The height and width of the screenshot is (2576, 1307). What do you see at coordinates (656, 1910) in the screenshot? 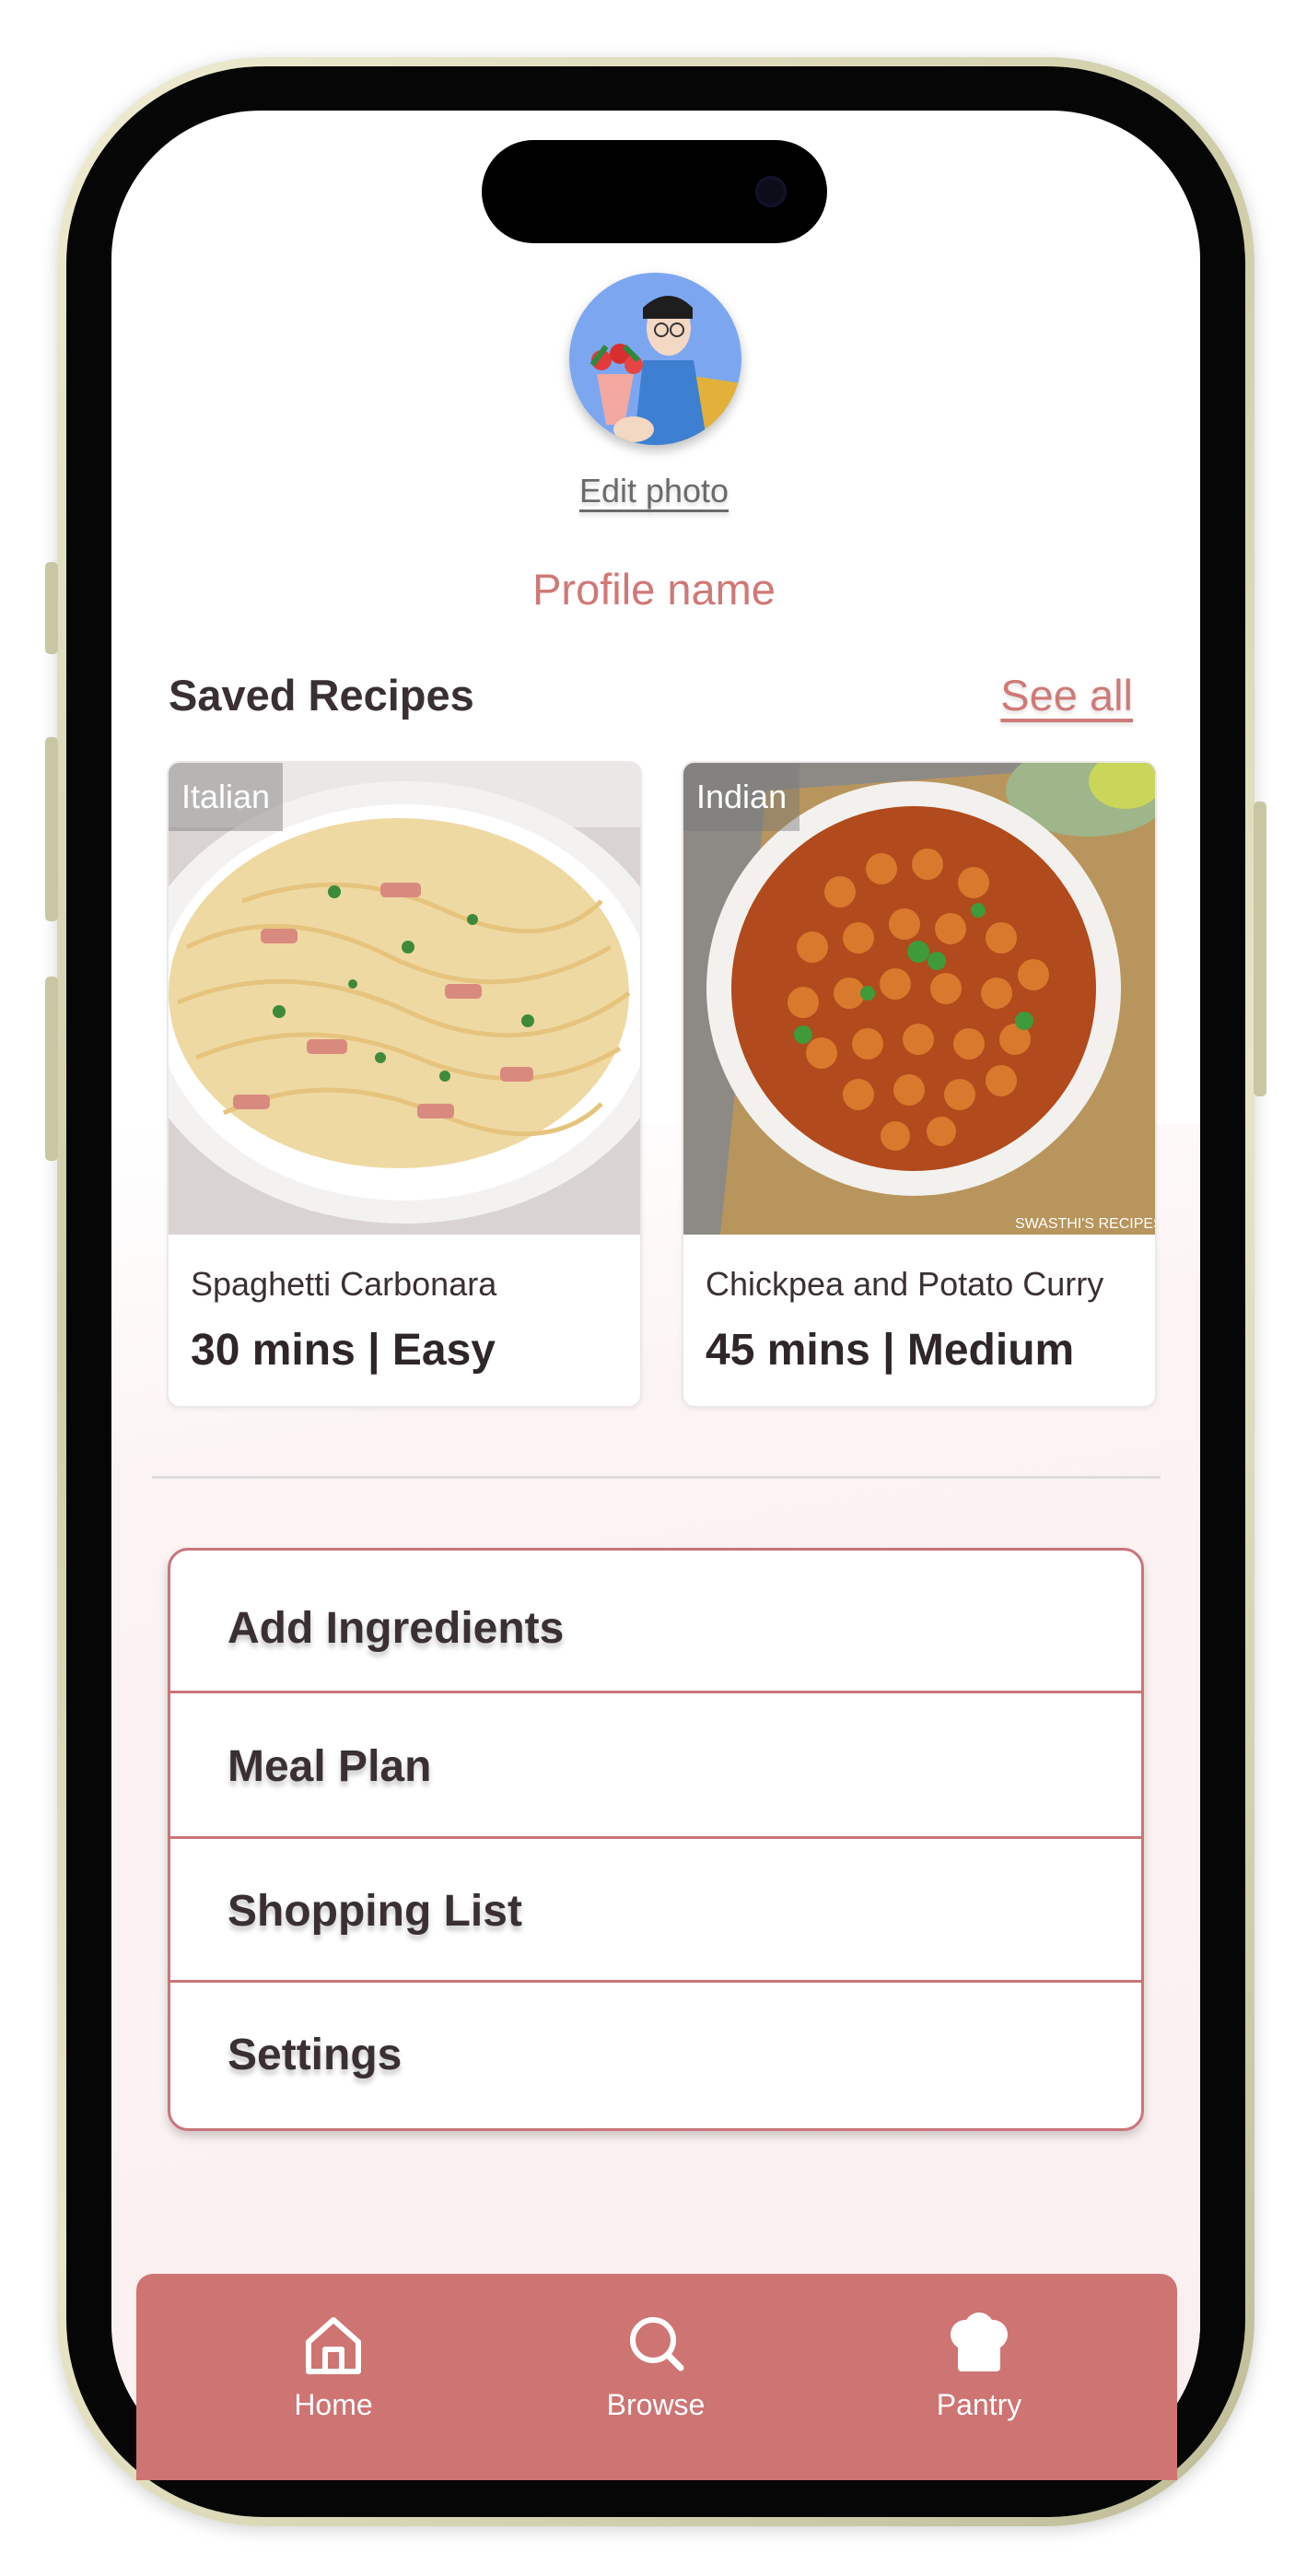
I see `menu-item-shopping-list: Shopping List` at bounding box center [656, 1910].